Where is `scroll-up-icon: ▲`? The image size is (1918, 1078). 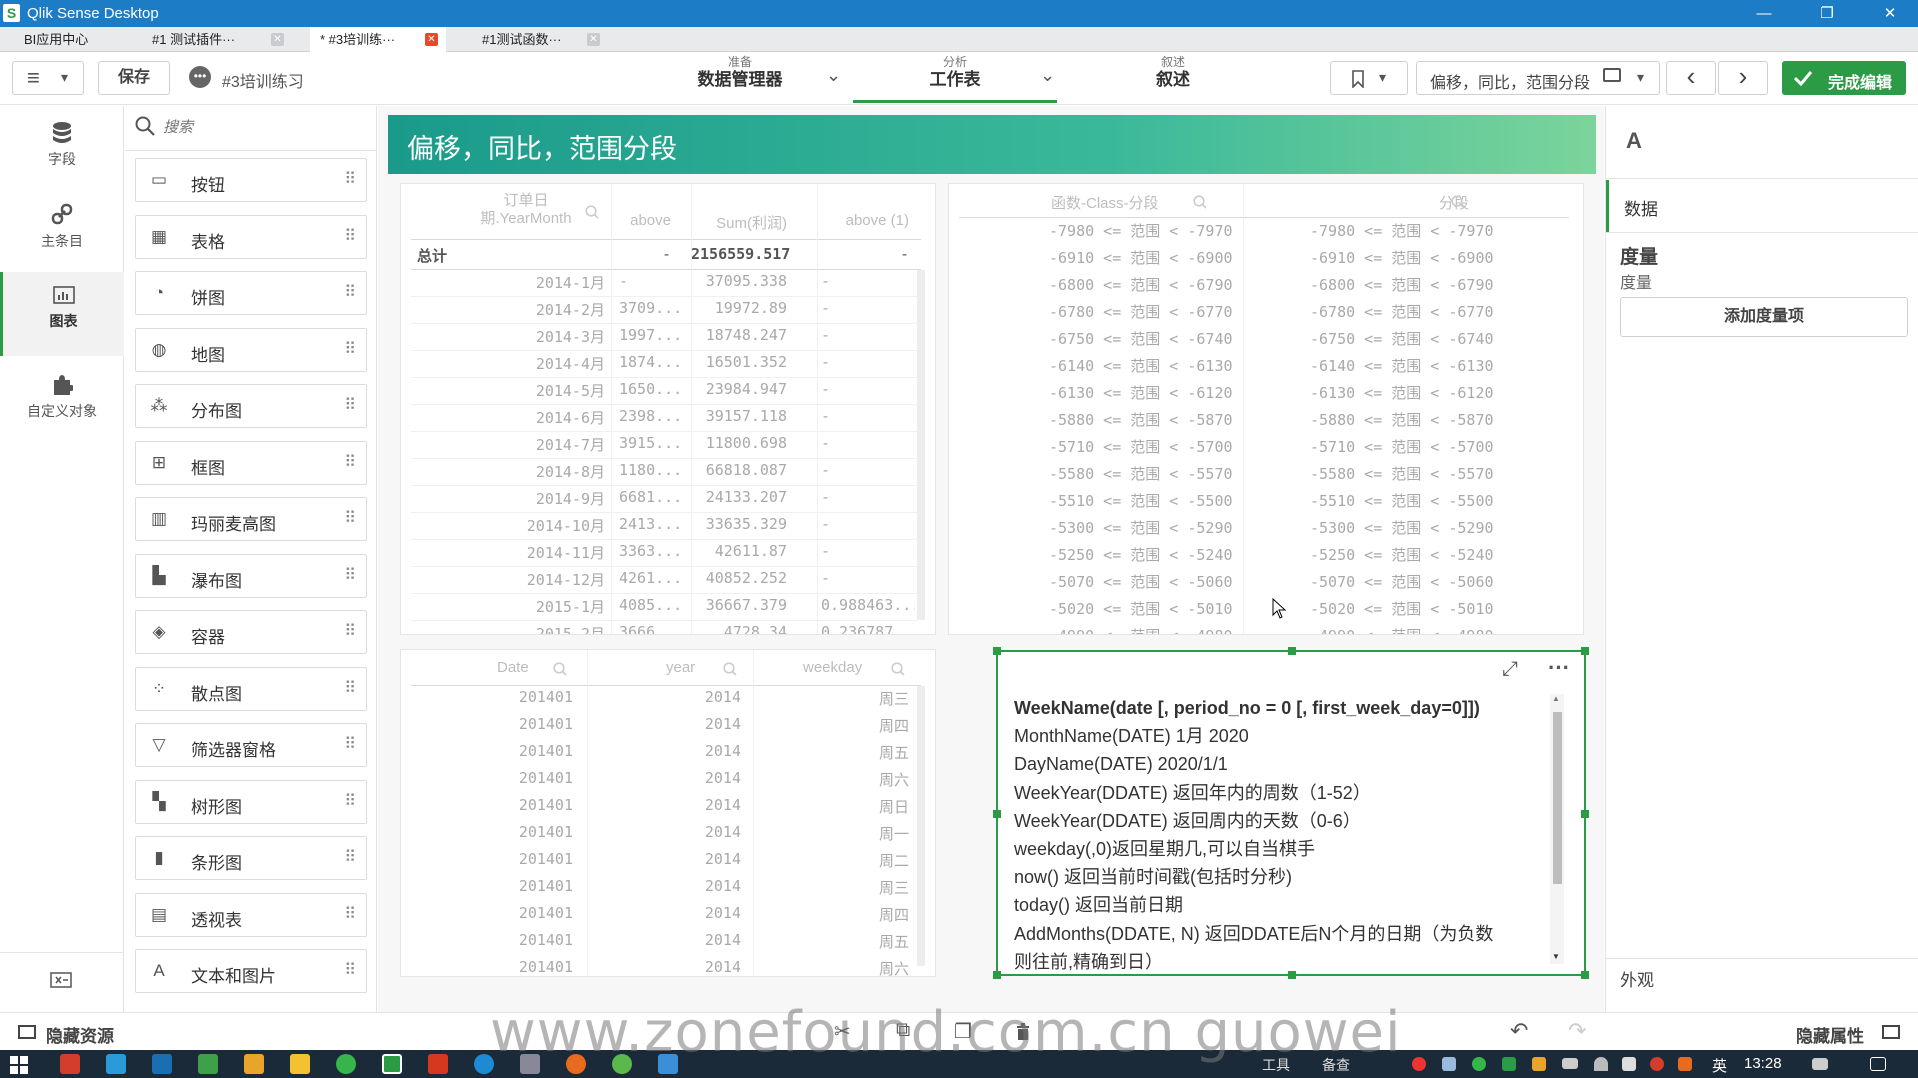
scroll-up-icon: ▲ is located at coordinates (1556, 698).